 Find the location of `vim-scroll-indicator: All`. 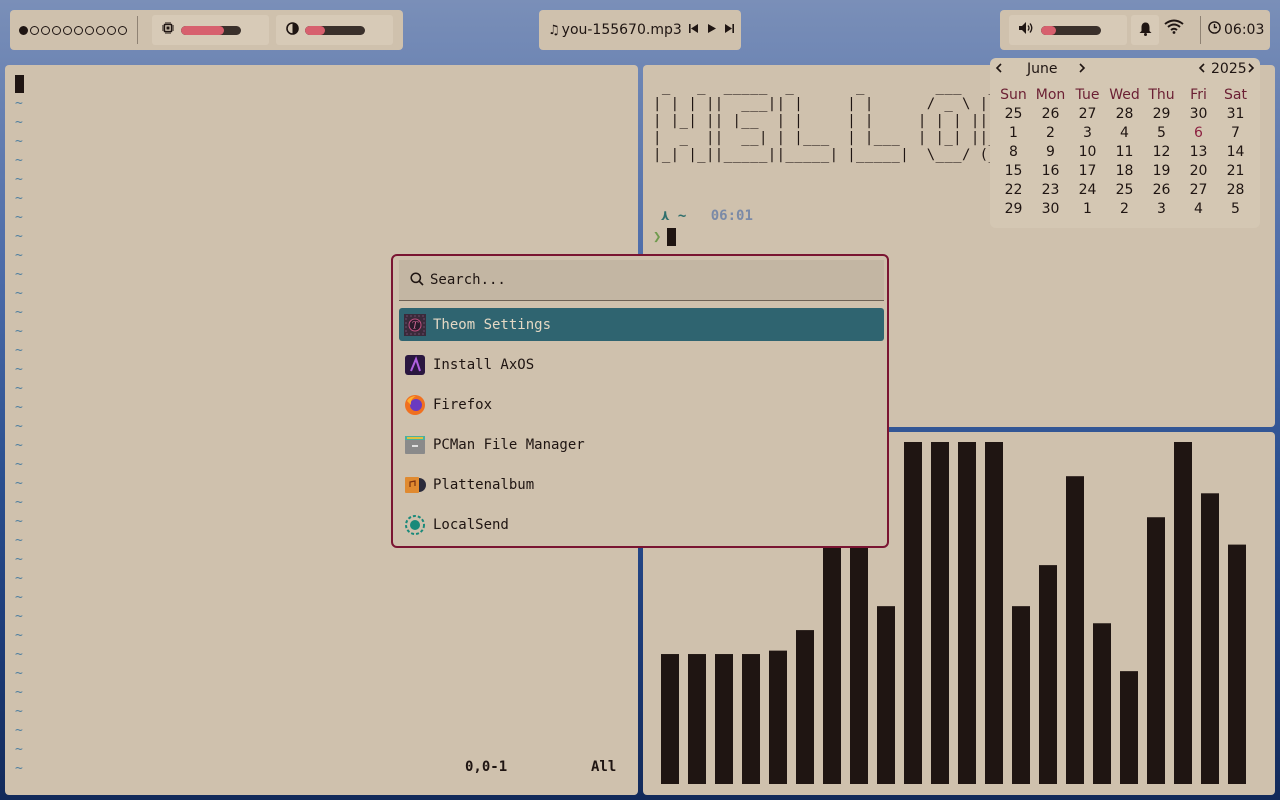

vim-scroll-indicator: All is located at coordinates (604, 767).